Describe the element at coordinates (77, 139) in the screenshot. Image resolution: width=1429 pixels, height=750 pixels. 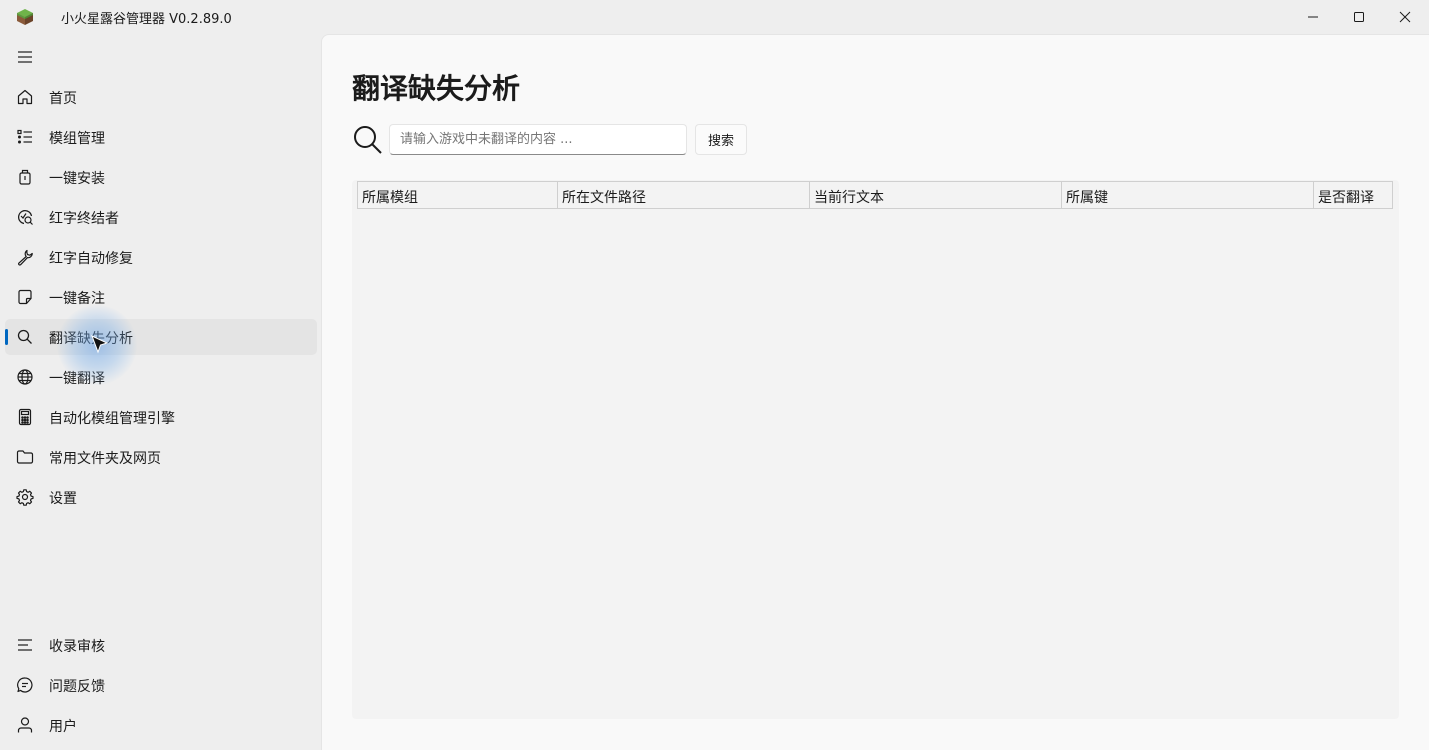
I see `sidebar-item-label: 模组管理` at that location.